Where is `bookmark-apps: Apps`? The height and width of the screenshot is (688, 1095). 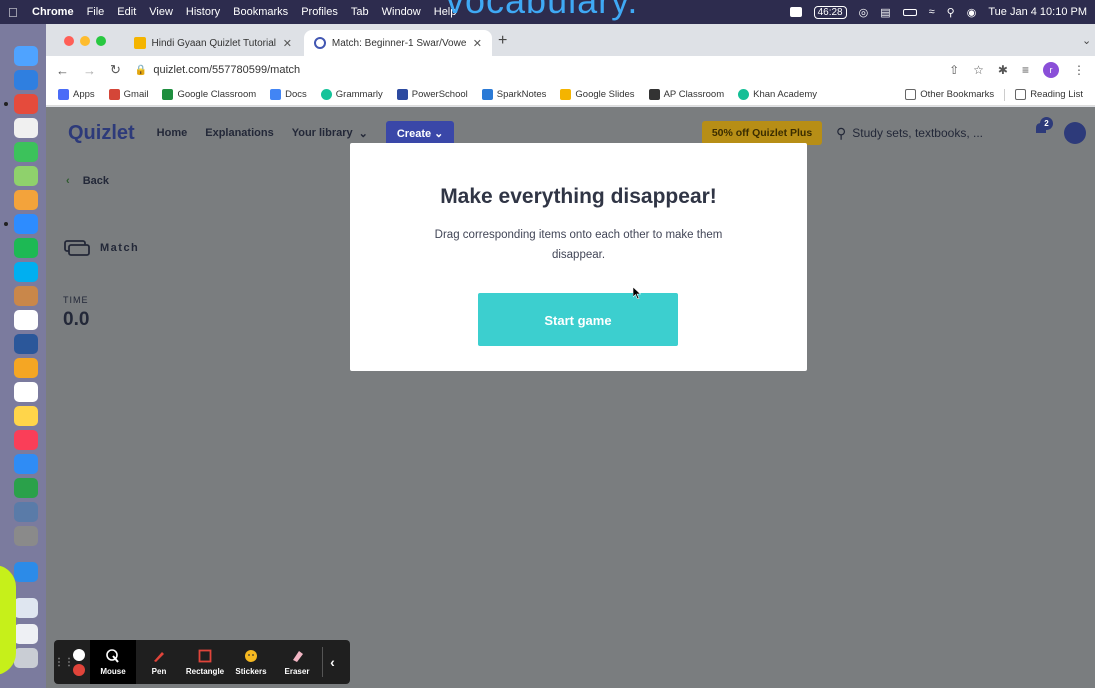 bookmark-apps: Apps is located at coordinates (76, 94).